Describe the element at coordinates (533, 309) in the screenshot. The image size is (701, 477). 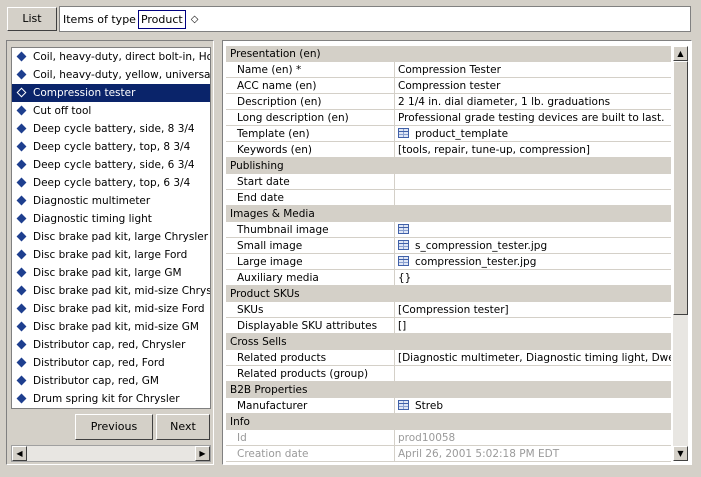
I see `property-value: [Compression tester]` at that location.